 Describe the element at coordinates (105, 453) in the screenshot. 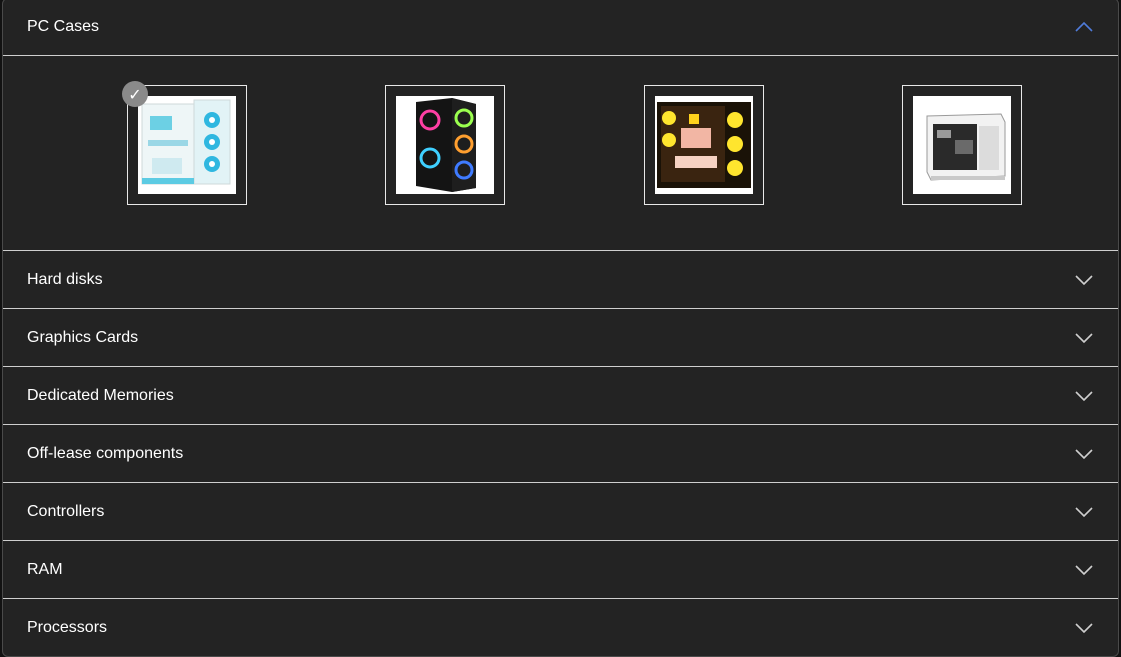

I see `section-label-off-lease-components: Off-lease components` at that location.